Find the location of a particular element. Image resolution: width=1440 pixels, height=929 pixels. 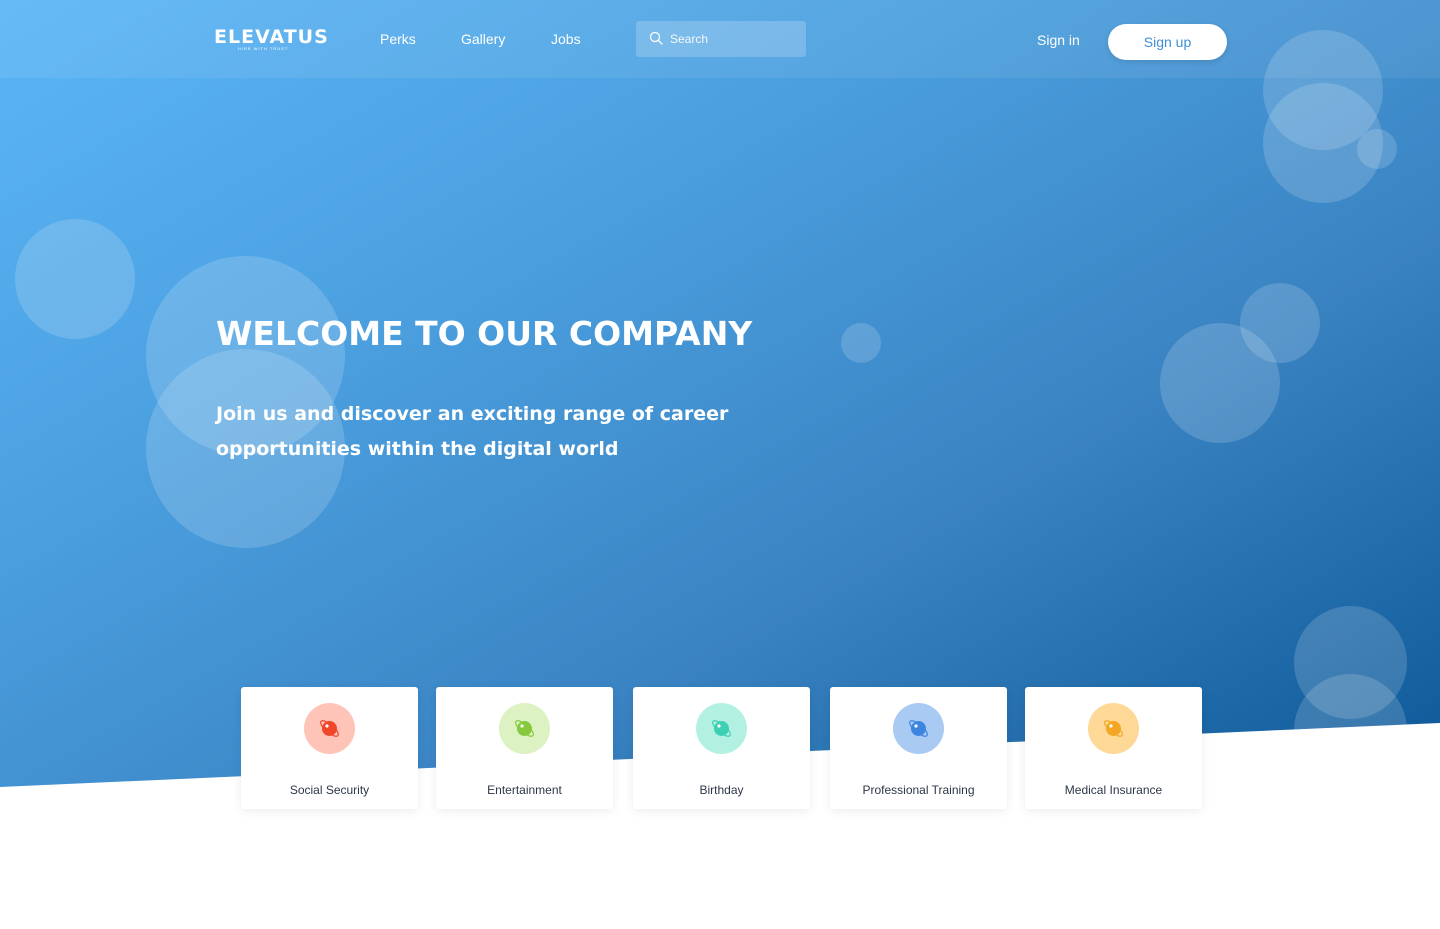

logo-tagline: HIRE WITH TRUST is located at coordinates (263, 48).